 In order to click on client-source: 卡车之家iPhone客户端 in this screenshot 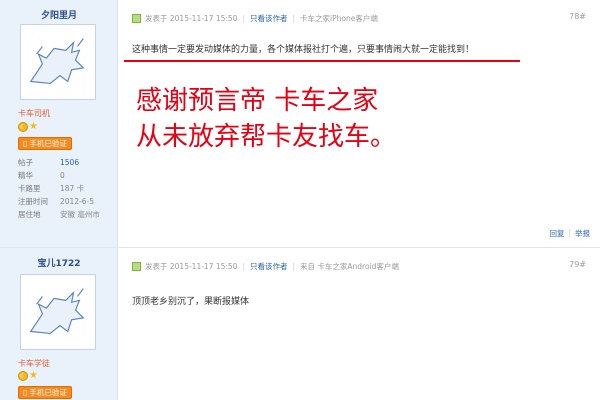, I will do `click(339, 18)`.